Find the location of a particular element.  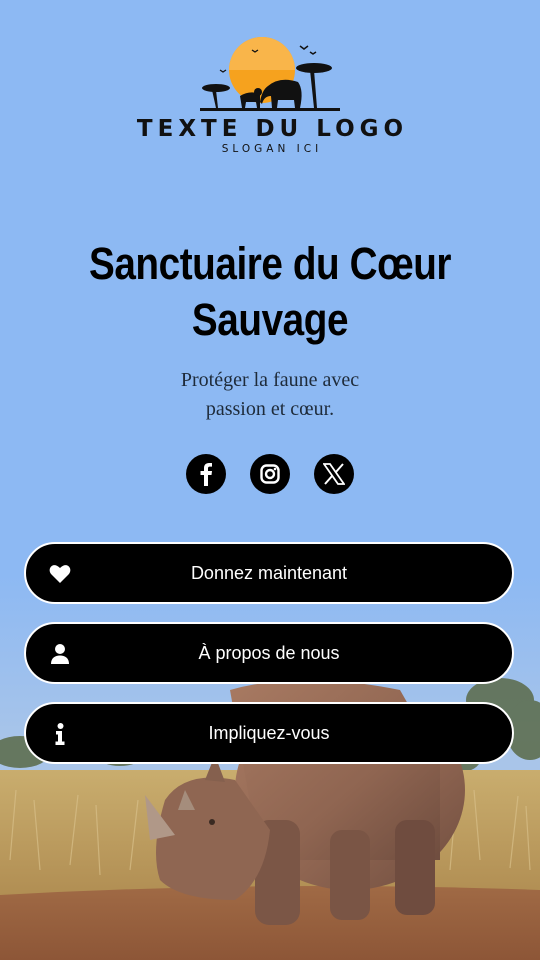

donate-button-label: Donnez maintenant is located at coordinates (269, 572).